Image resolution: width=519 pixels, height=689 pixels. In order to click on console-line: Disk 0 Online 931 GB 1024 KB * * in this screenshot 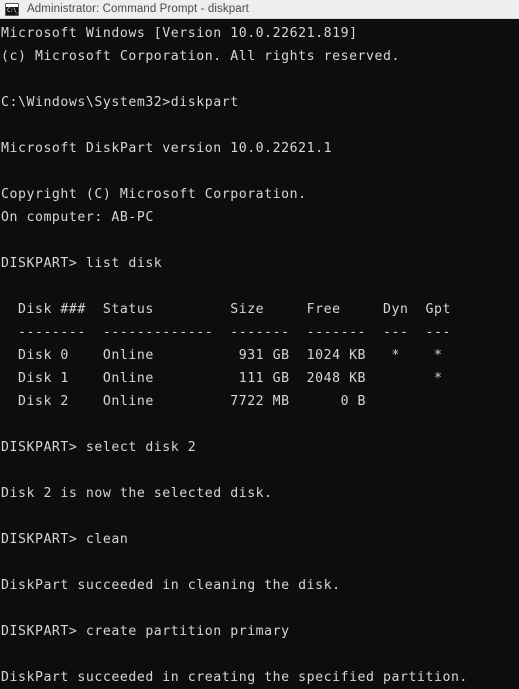, I will do `click(222, 355)`.